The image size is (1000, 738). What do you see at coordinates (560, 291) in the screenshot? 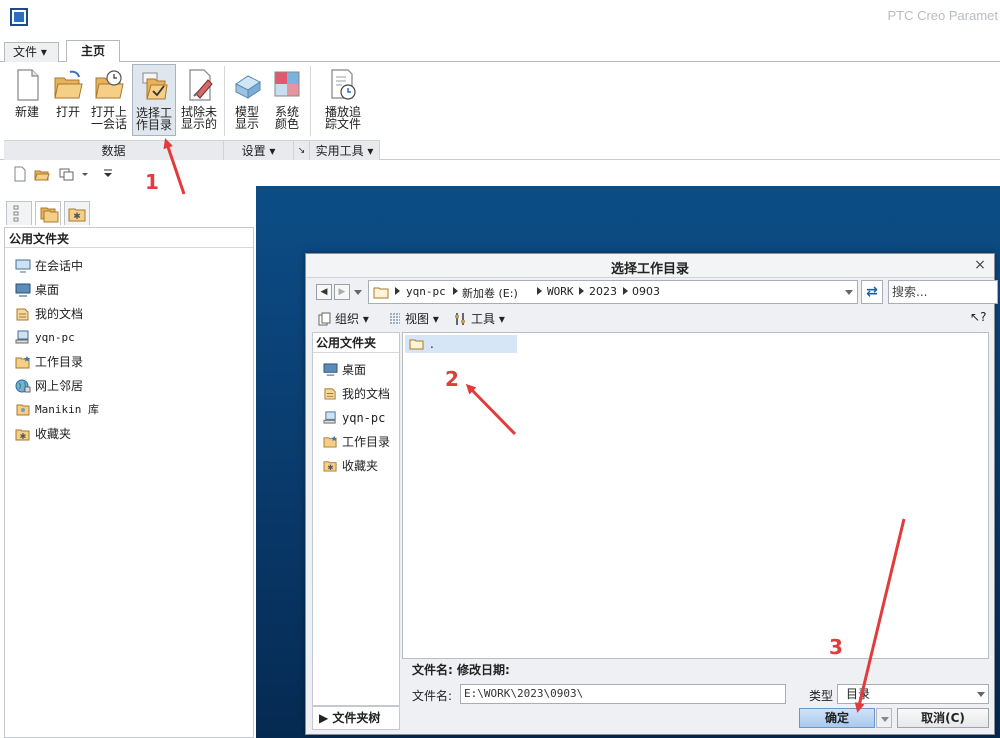
I see `breadcrumb-work: WORK` at bounding box center [560, 291].